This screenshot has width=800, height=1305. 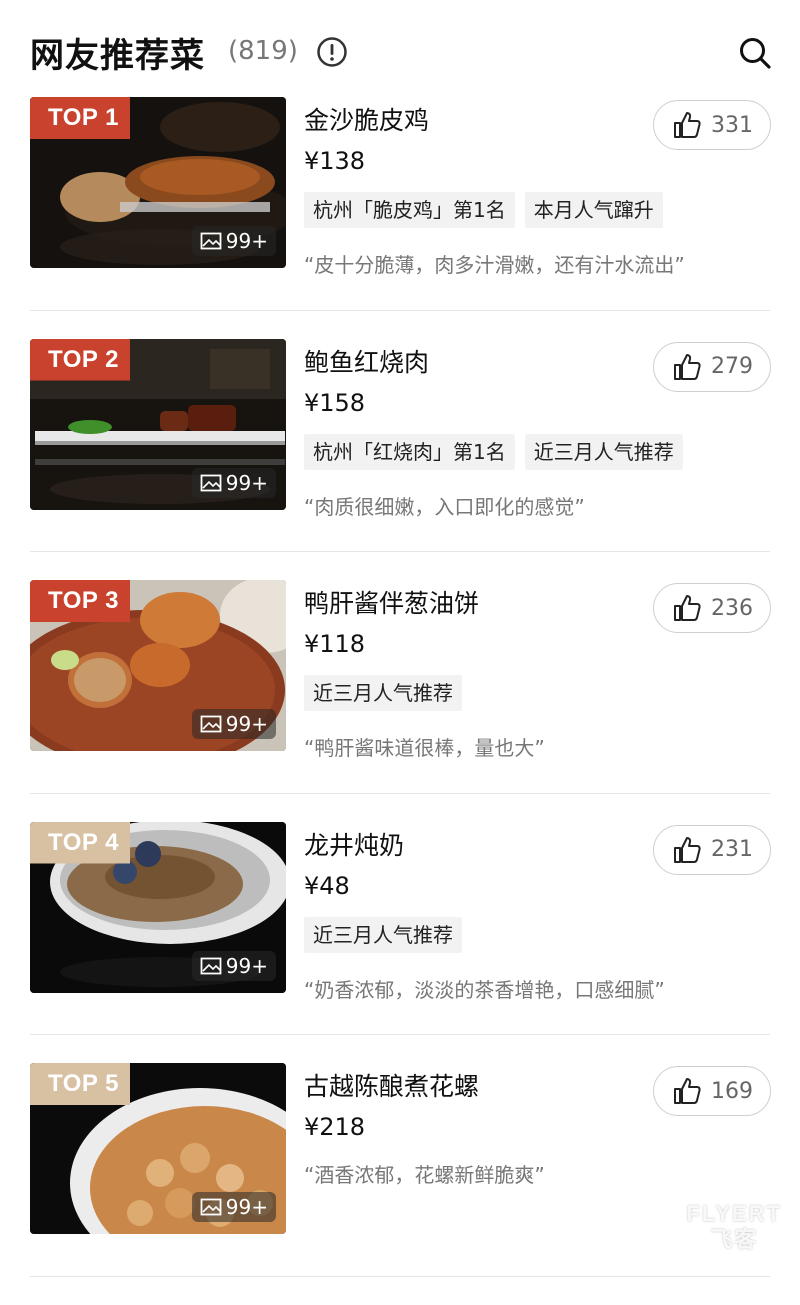 I want to click on dish-tags: 杭州「红烧肉」第1名 近三月人气推荐, so click(x=493, y=451).